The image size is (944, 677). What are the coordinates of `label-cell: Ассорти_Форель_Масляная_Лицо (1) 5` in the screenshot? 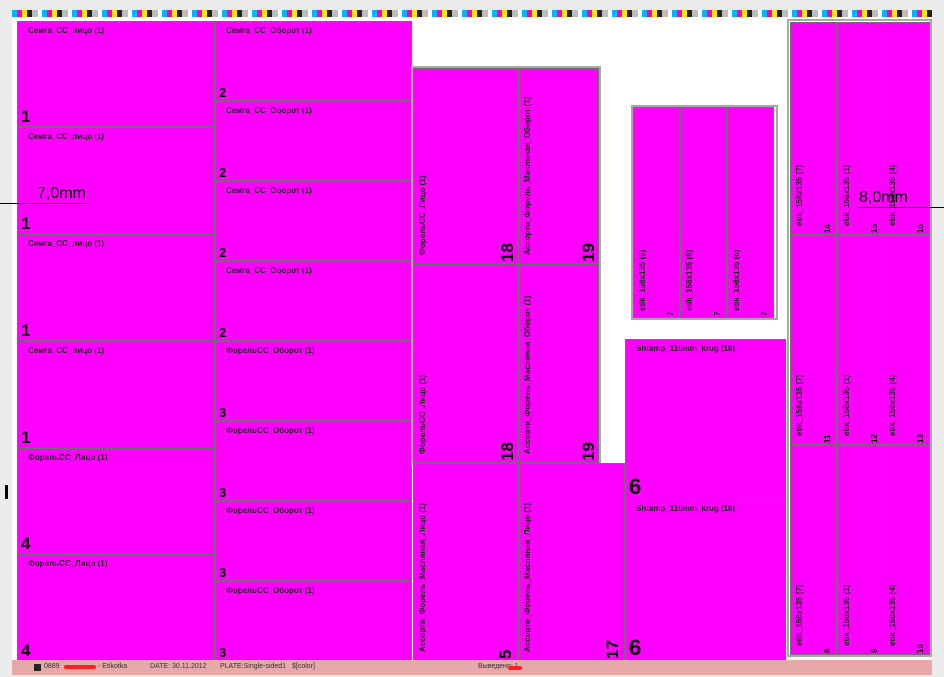 It's located at (465, 562).